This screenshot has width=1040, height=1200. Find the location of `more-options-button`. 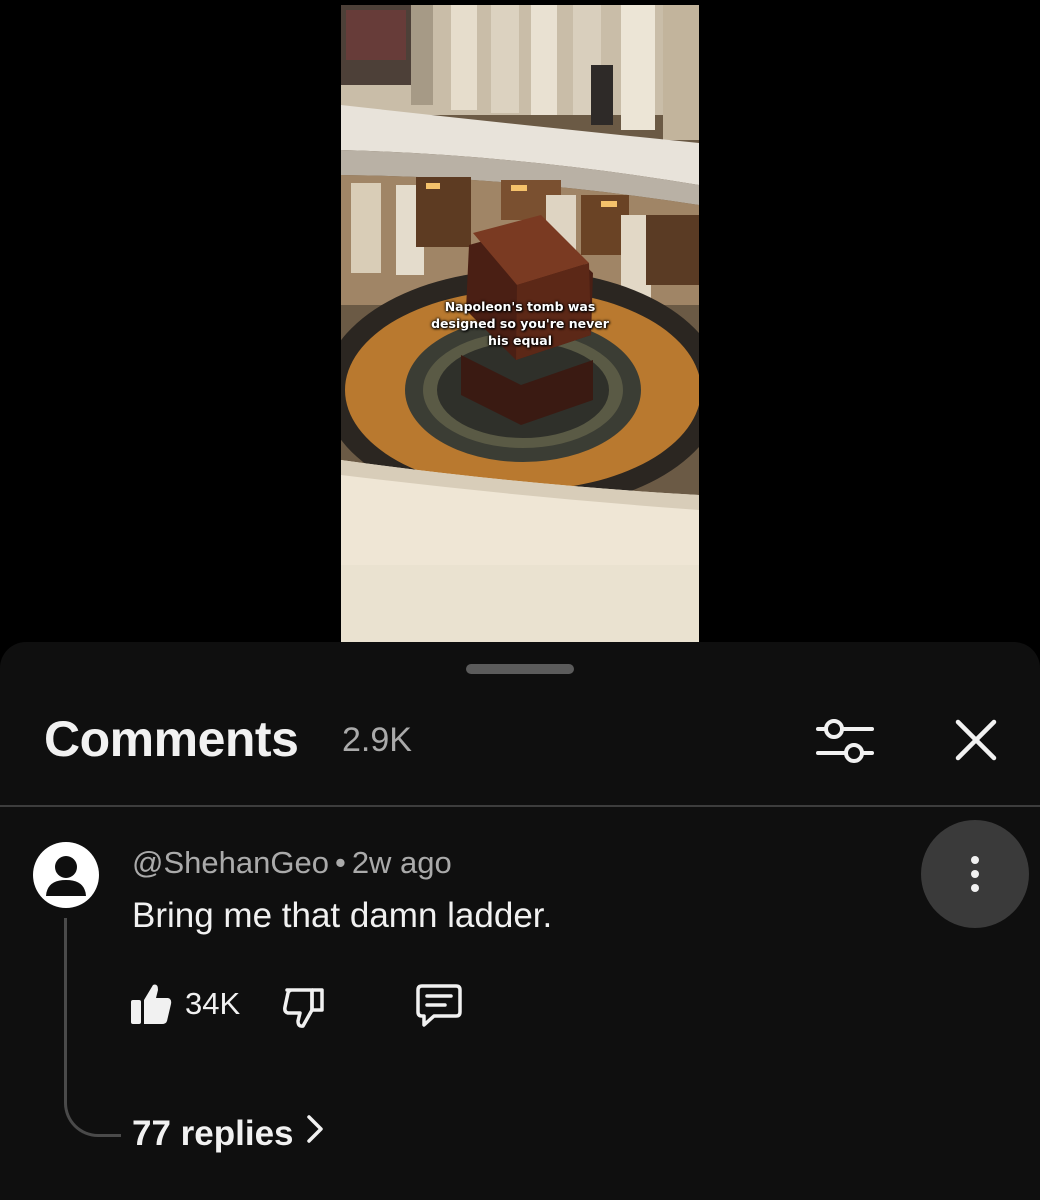

more-options-button is located at coordinates (975, 874).